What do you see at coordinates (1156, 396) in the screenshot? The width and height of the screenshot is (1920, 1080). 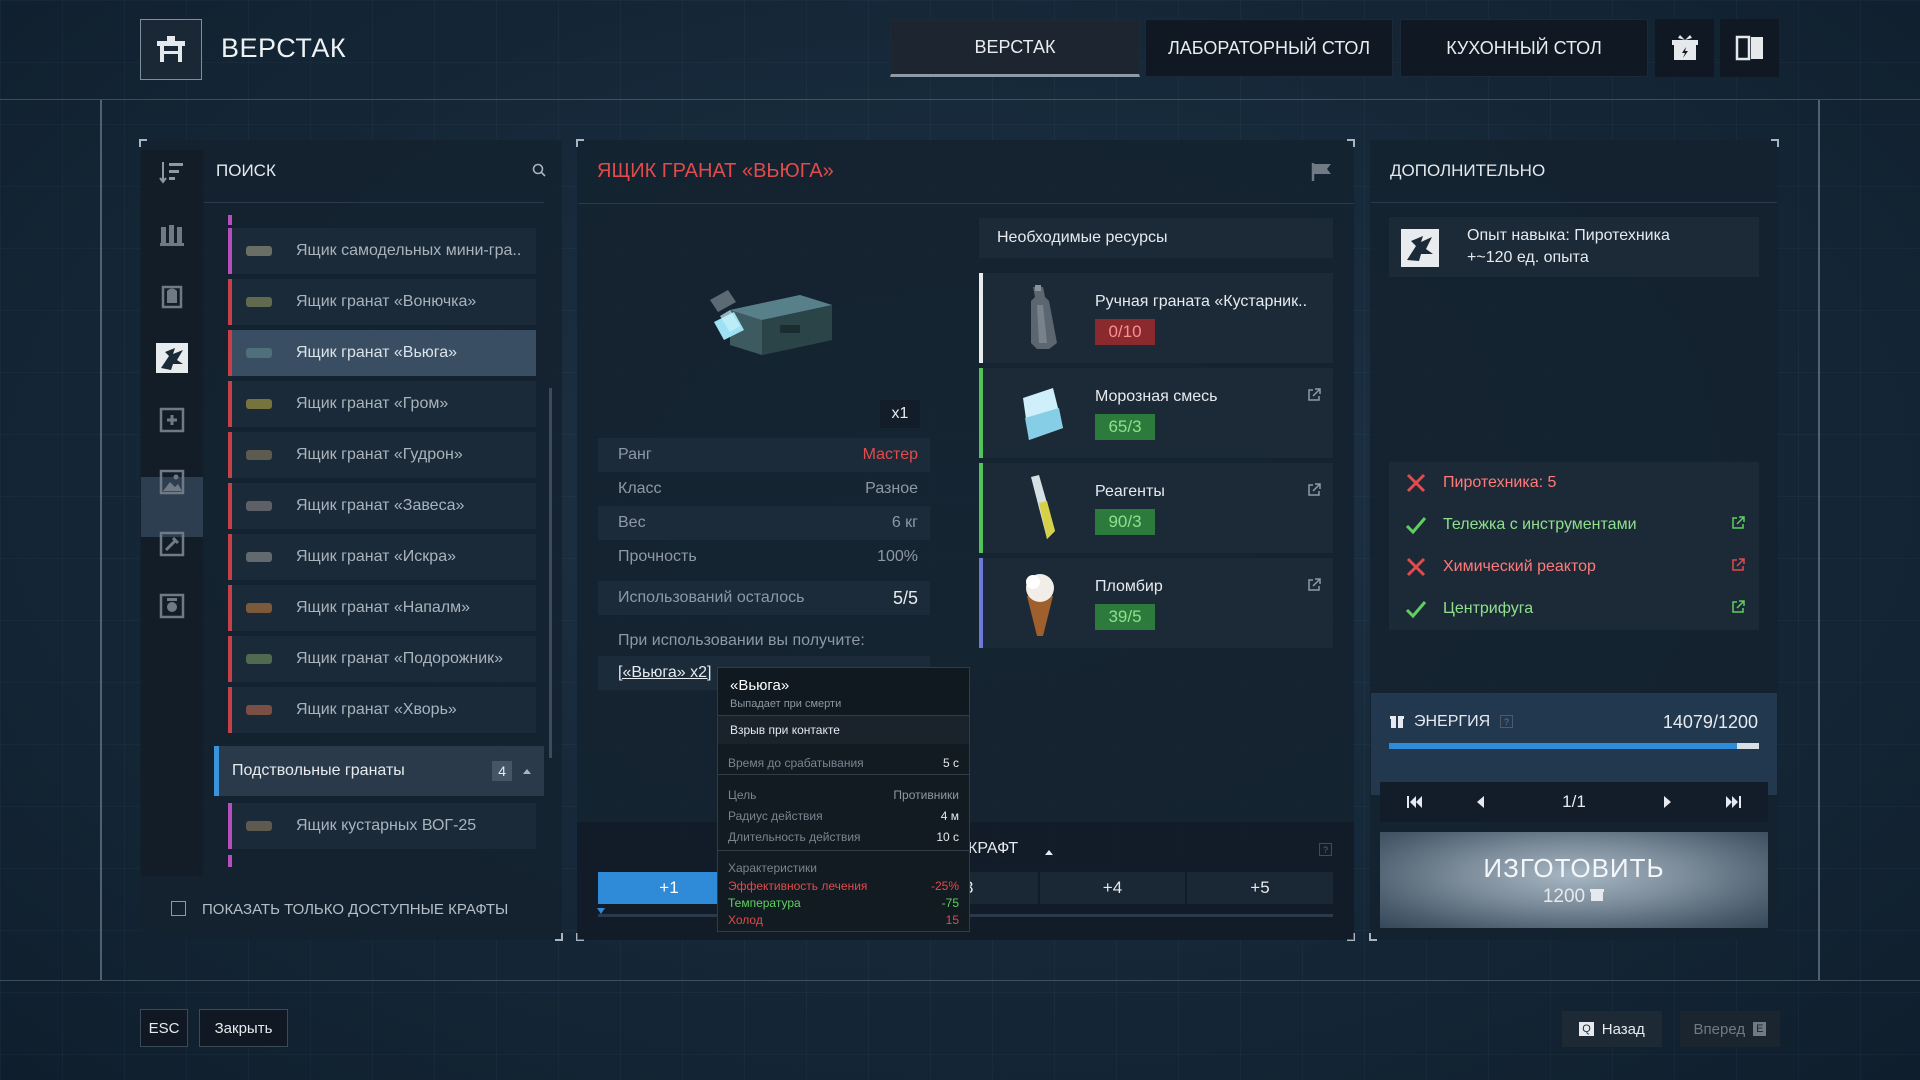 I see `resource-name: Морозная смесь` at bounding box center [1156, 396].